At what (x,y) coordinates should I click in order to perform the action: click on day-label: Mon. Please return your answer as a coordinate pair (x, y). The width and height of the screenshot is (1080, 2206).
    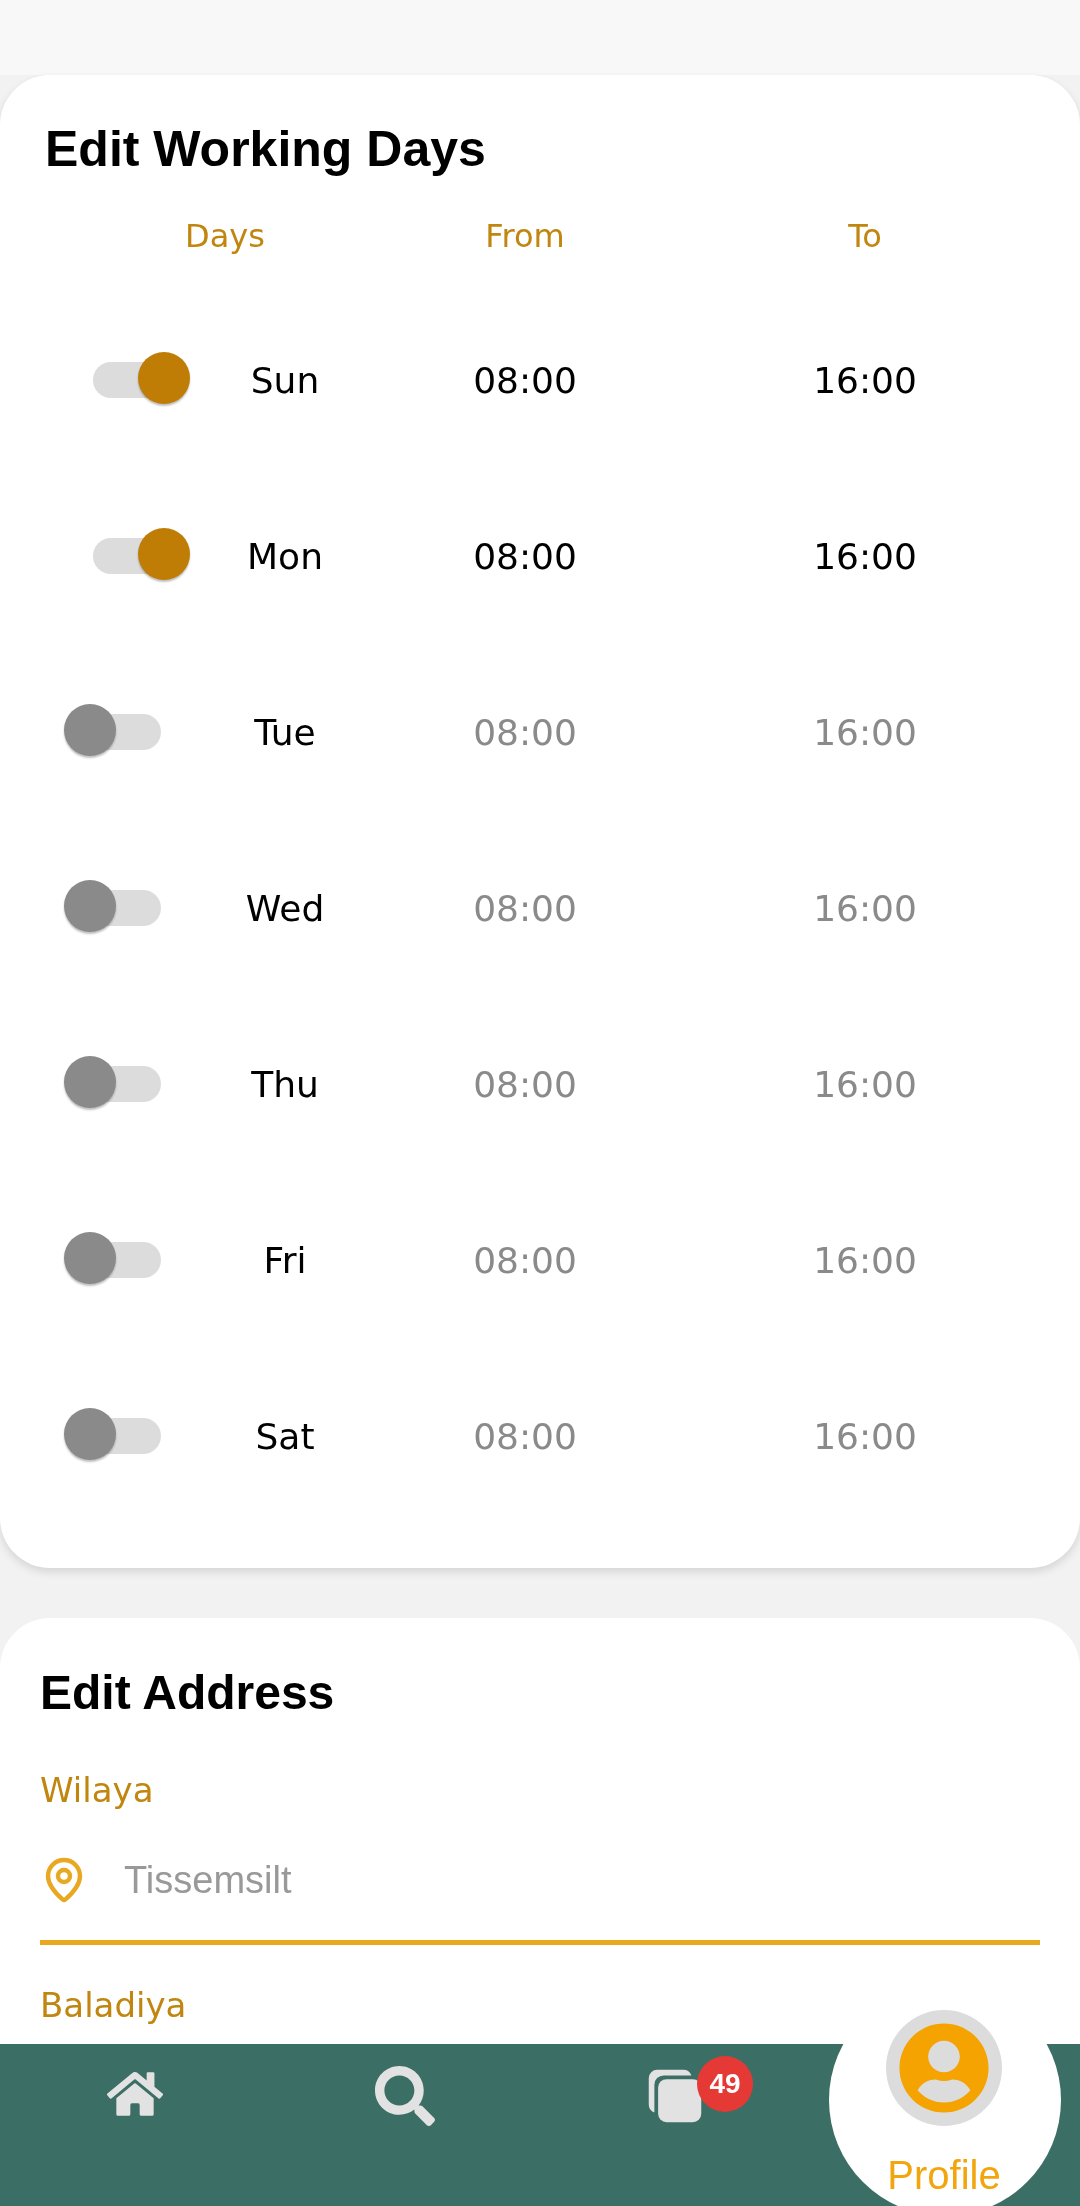
    Looking at the image, I should click on (285, 556).